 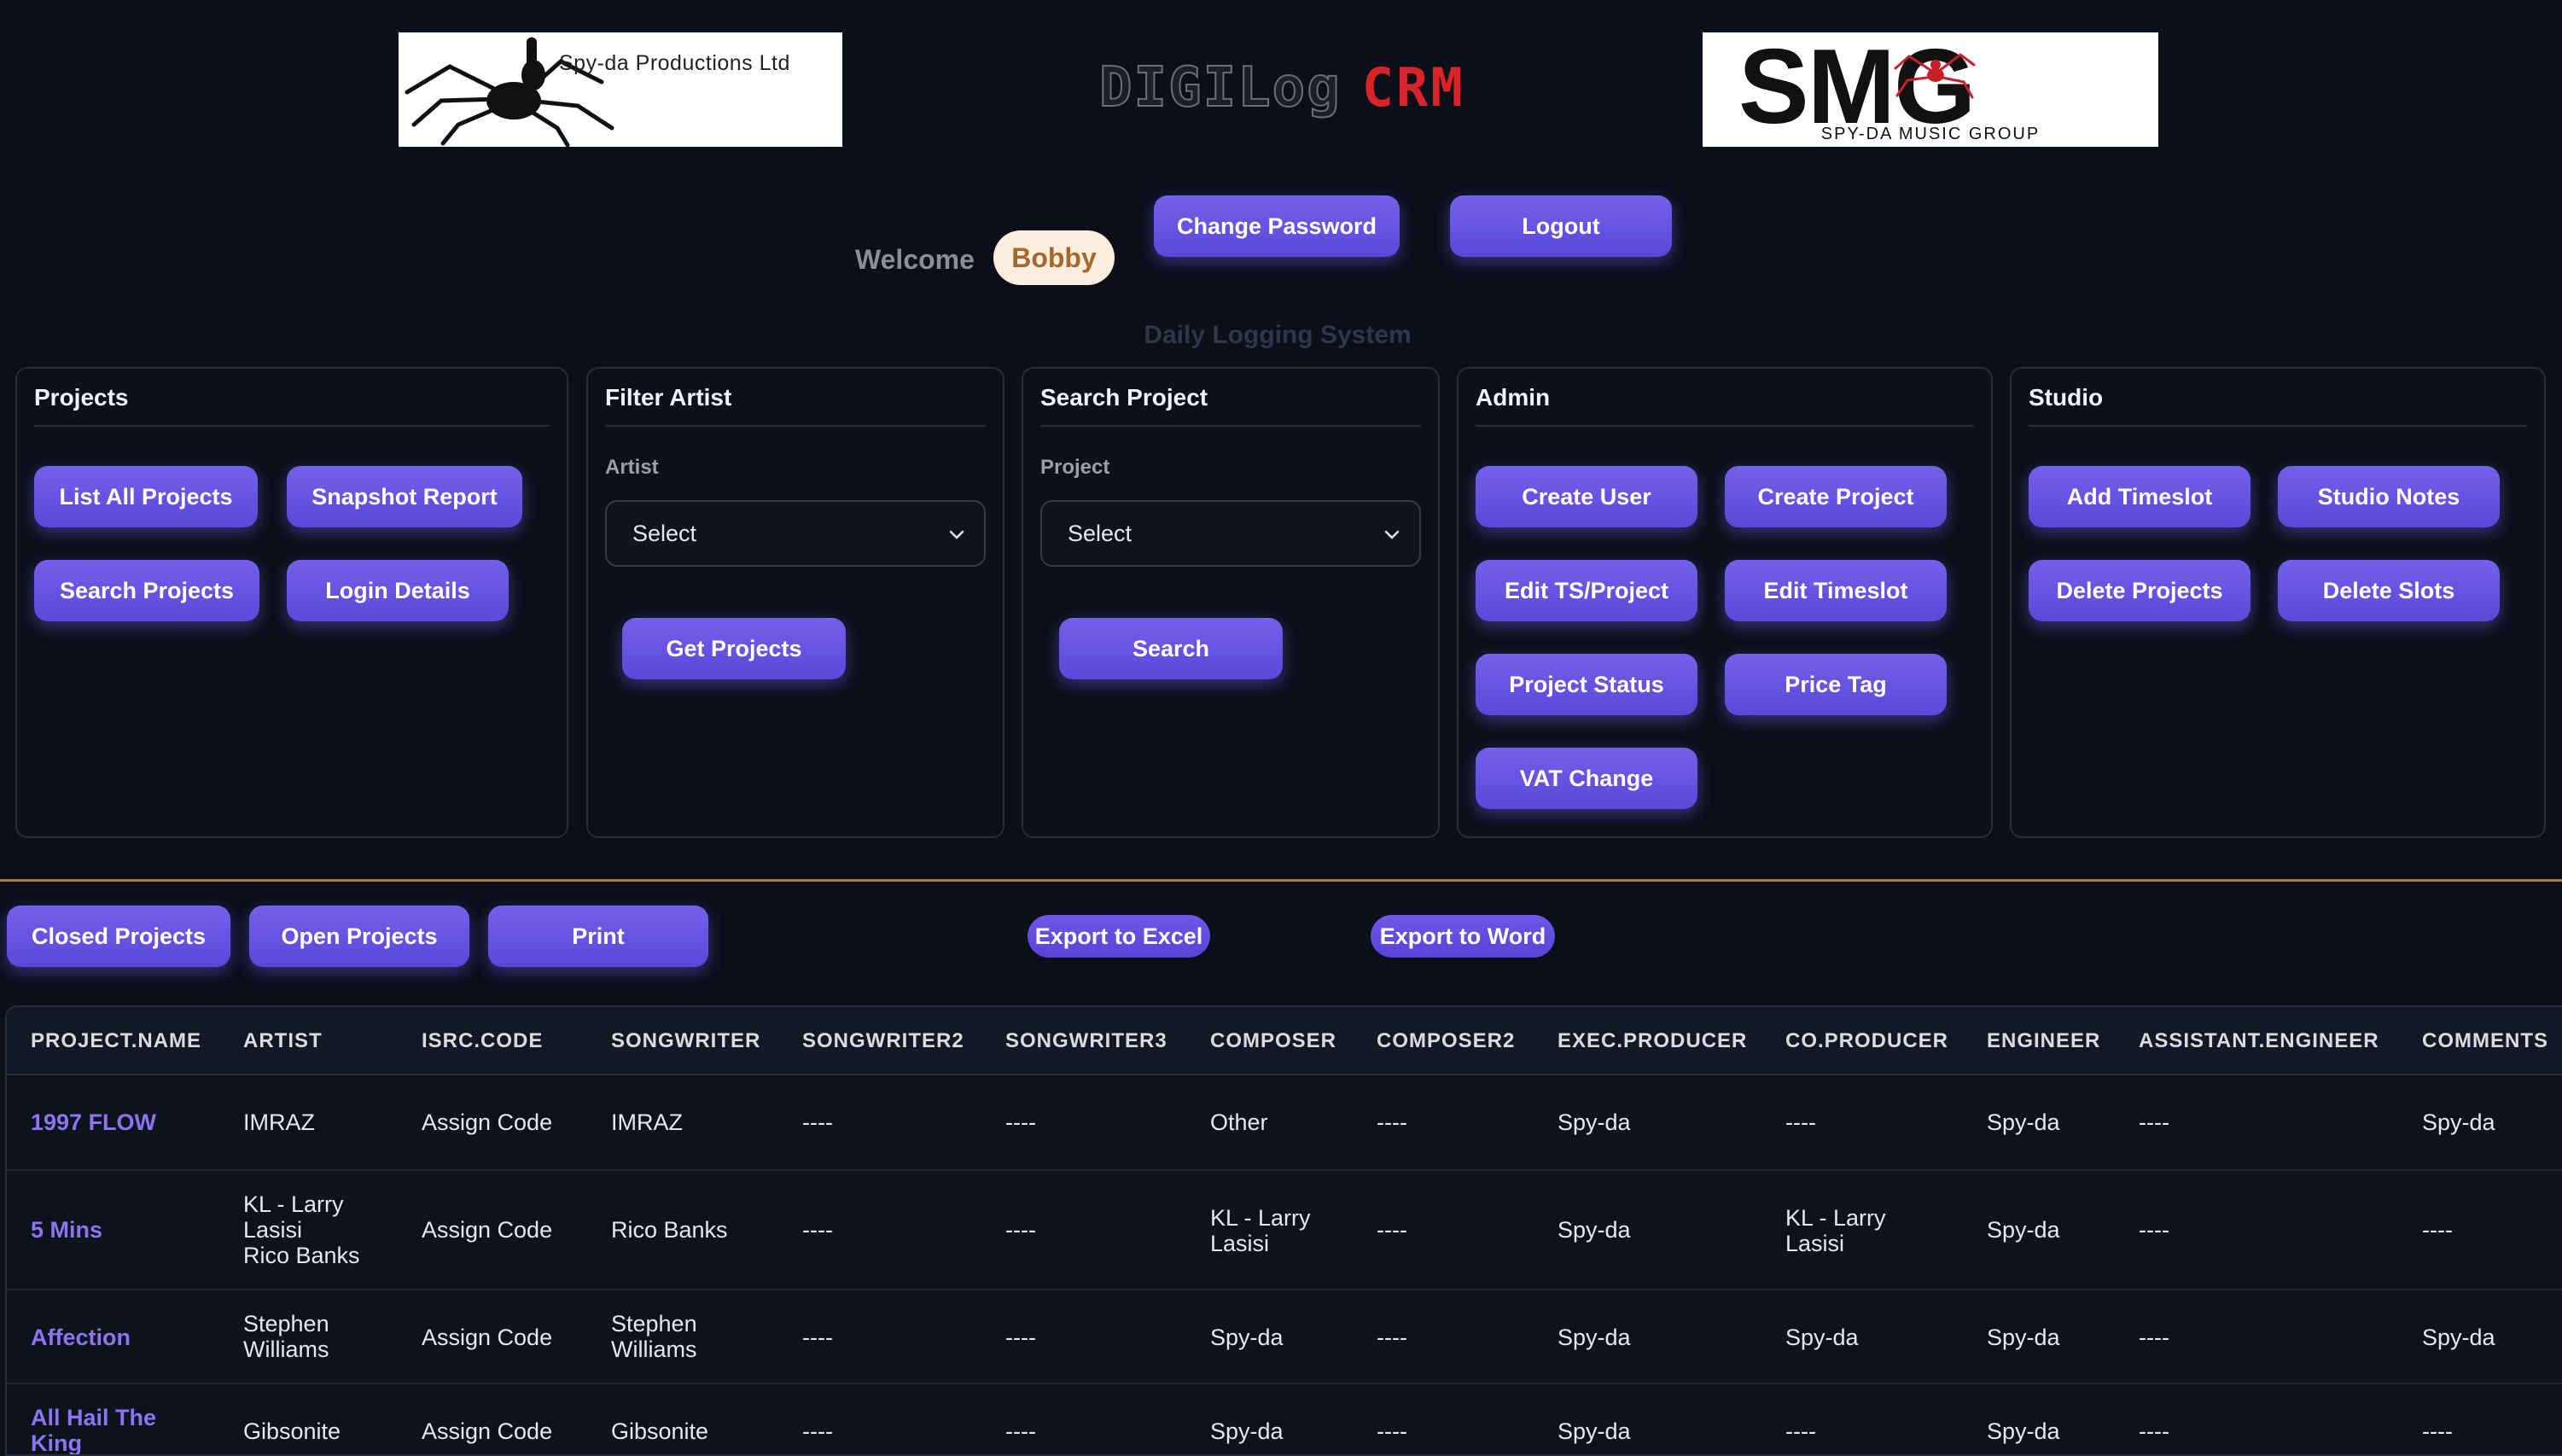 I want to click on project-status-button: Project Status, so click(x=1586, y=684).